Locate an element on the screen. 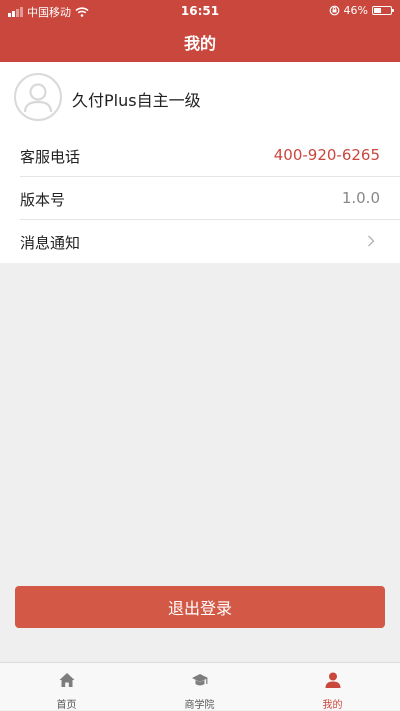  default-avatar-icon is located at coordinates (38, 98).